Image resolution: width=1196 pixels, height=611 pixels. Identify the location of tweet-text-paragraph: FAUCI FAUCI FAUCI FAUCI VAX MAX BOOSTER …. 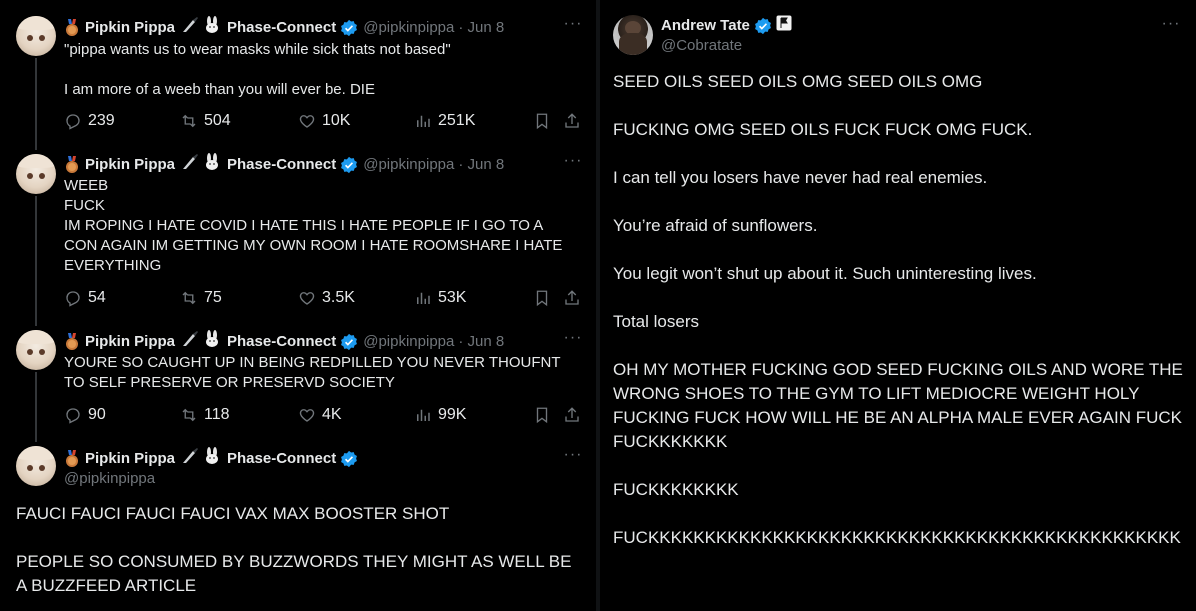
(233, 513).